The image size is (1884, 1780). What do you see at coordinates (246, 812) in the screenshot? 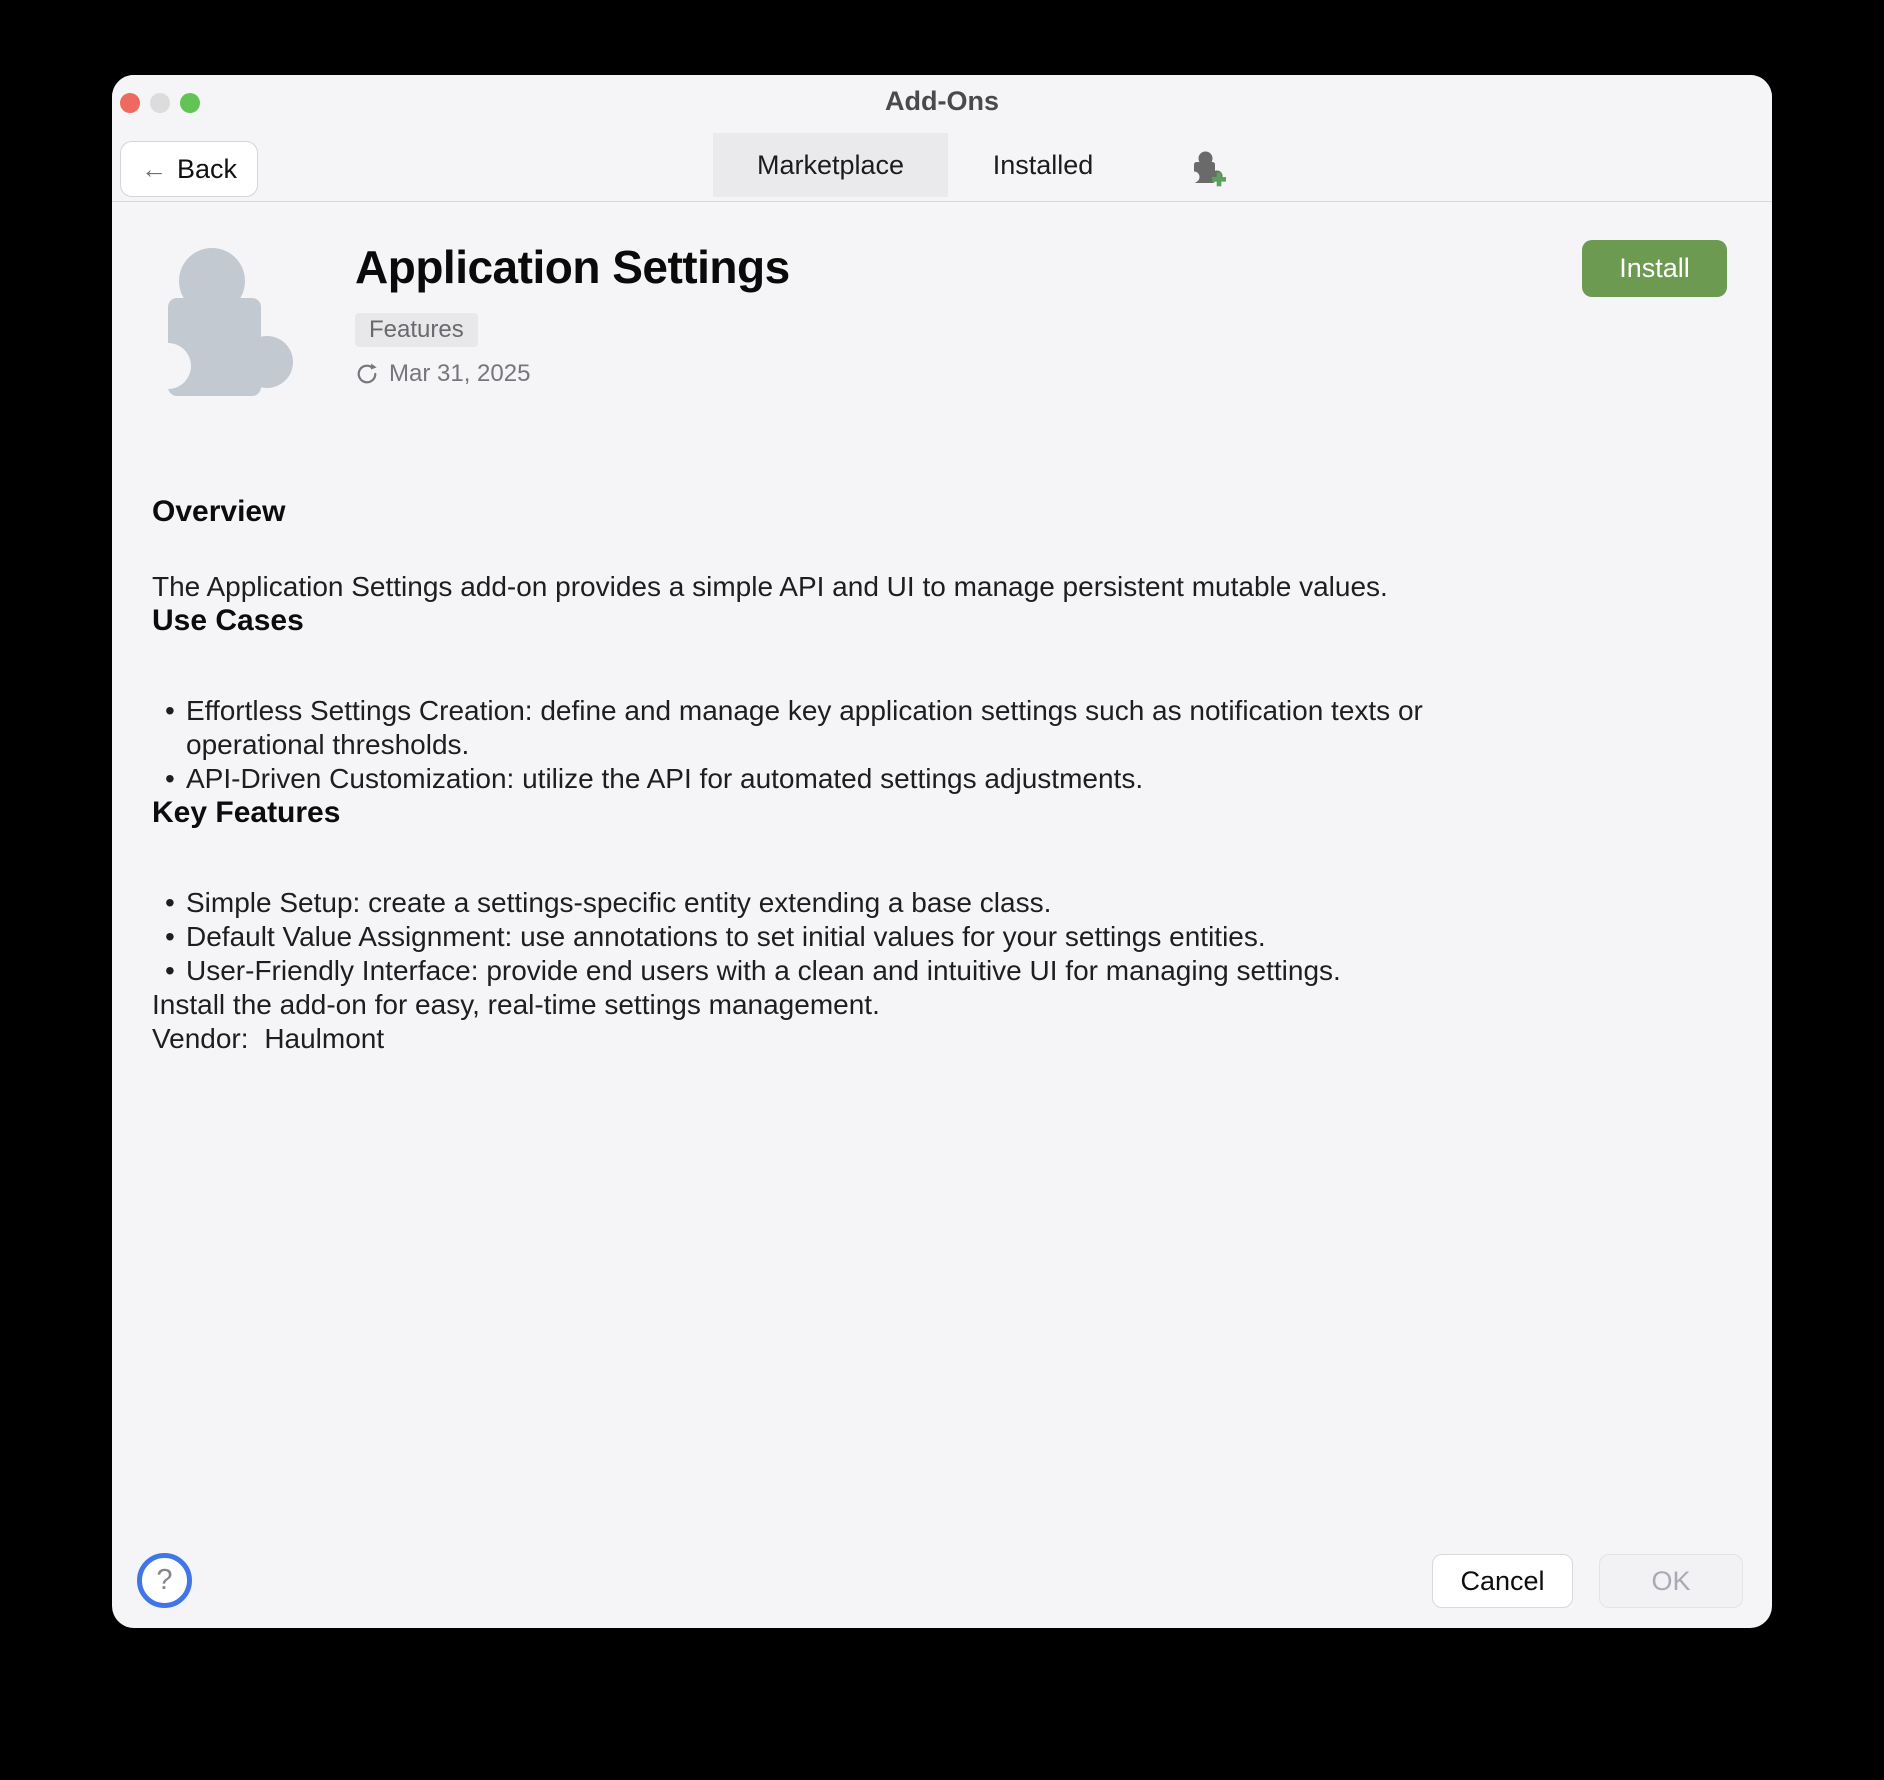
I see `key-features-heading: Key Features` at bounding box center [246, 812].